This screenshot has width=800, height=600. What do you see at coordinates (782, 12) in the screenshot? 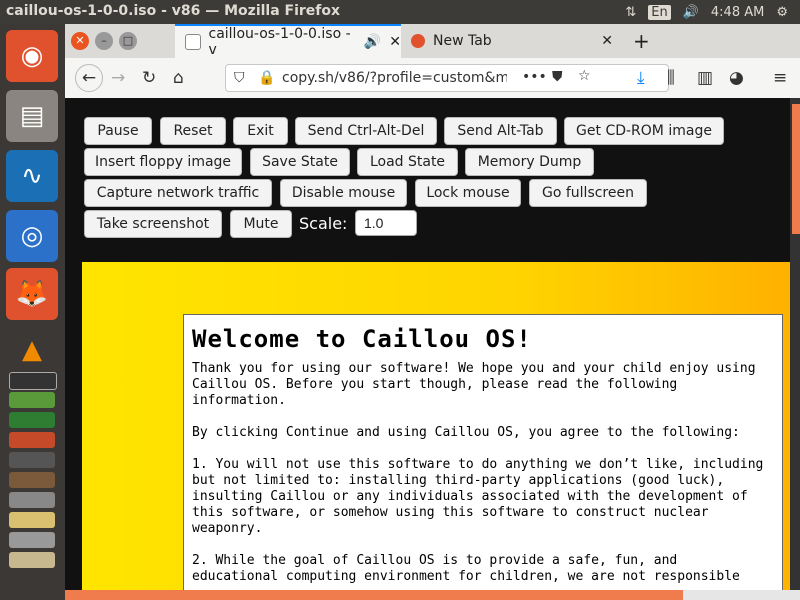
I see `settings-gear-icon: ⚙` at bounding box center [782, 12].